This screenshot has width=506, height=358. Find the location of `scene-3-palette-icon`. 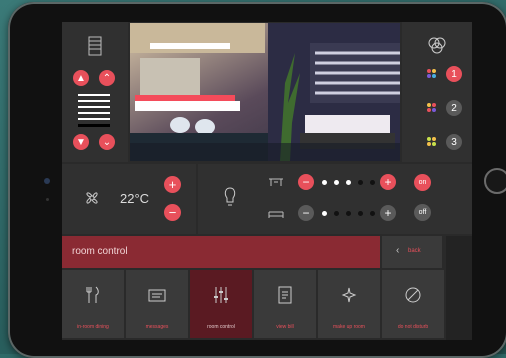

scene-3-palette-icon is located at coordinates (432, 142).